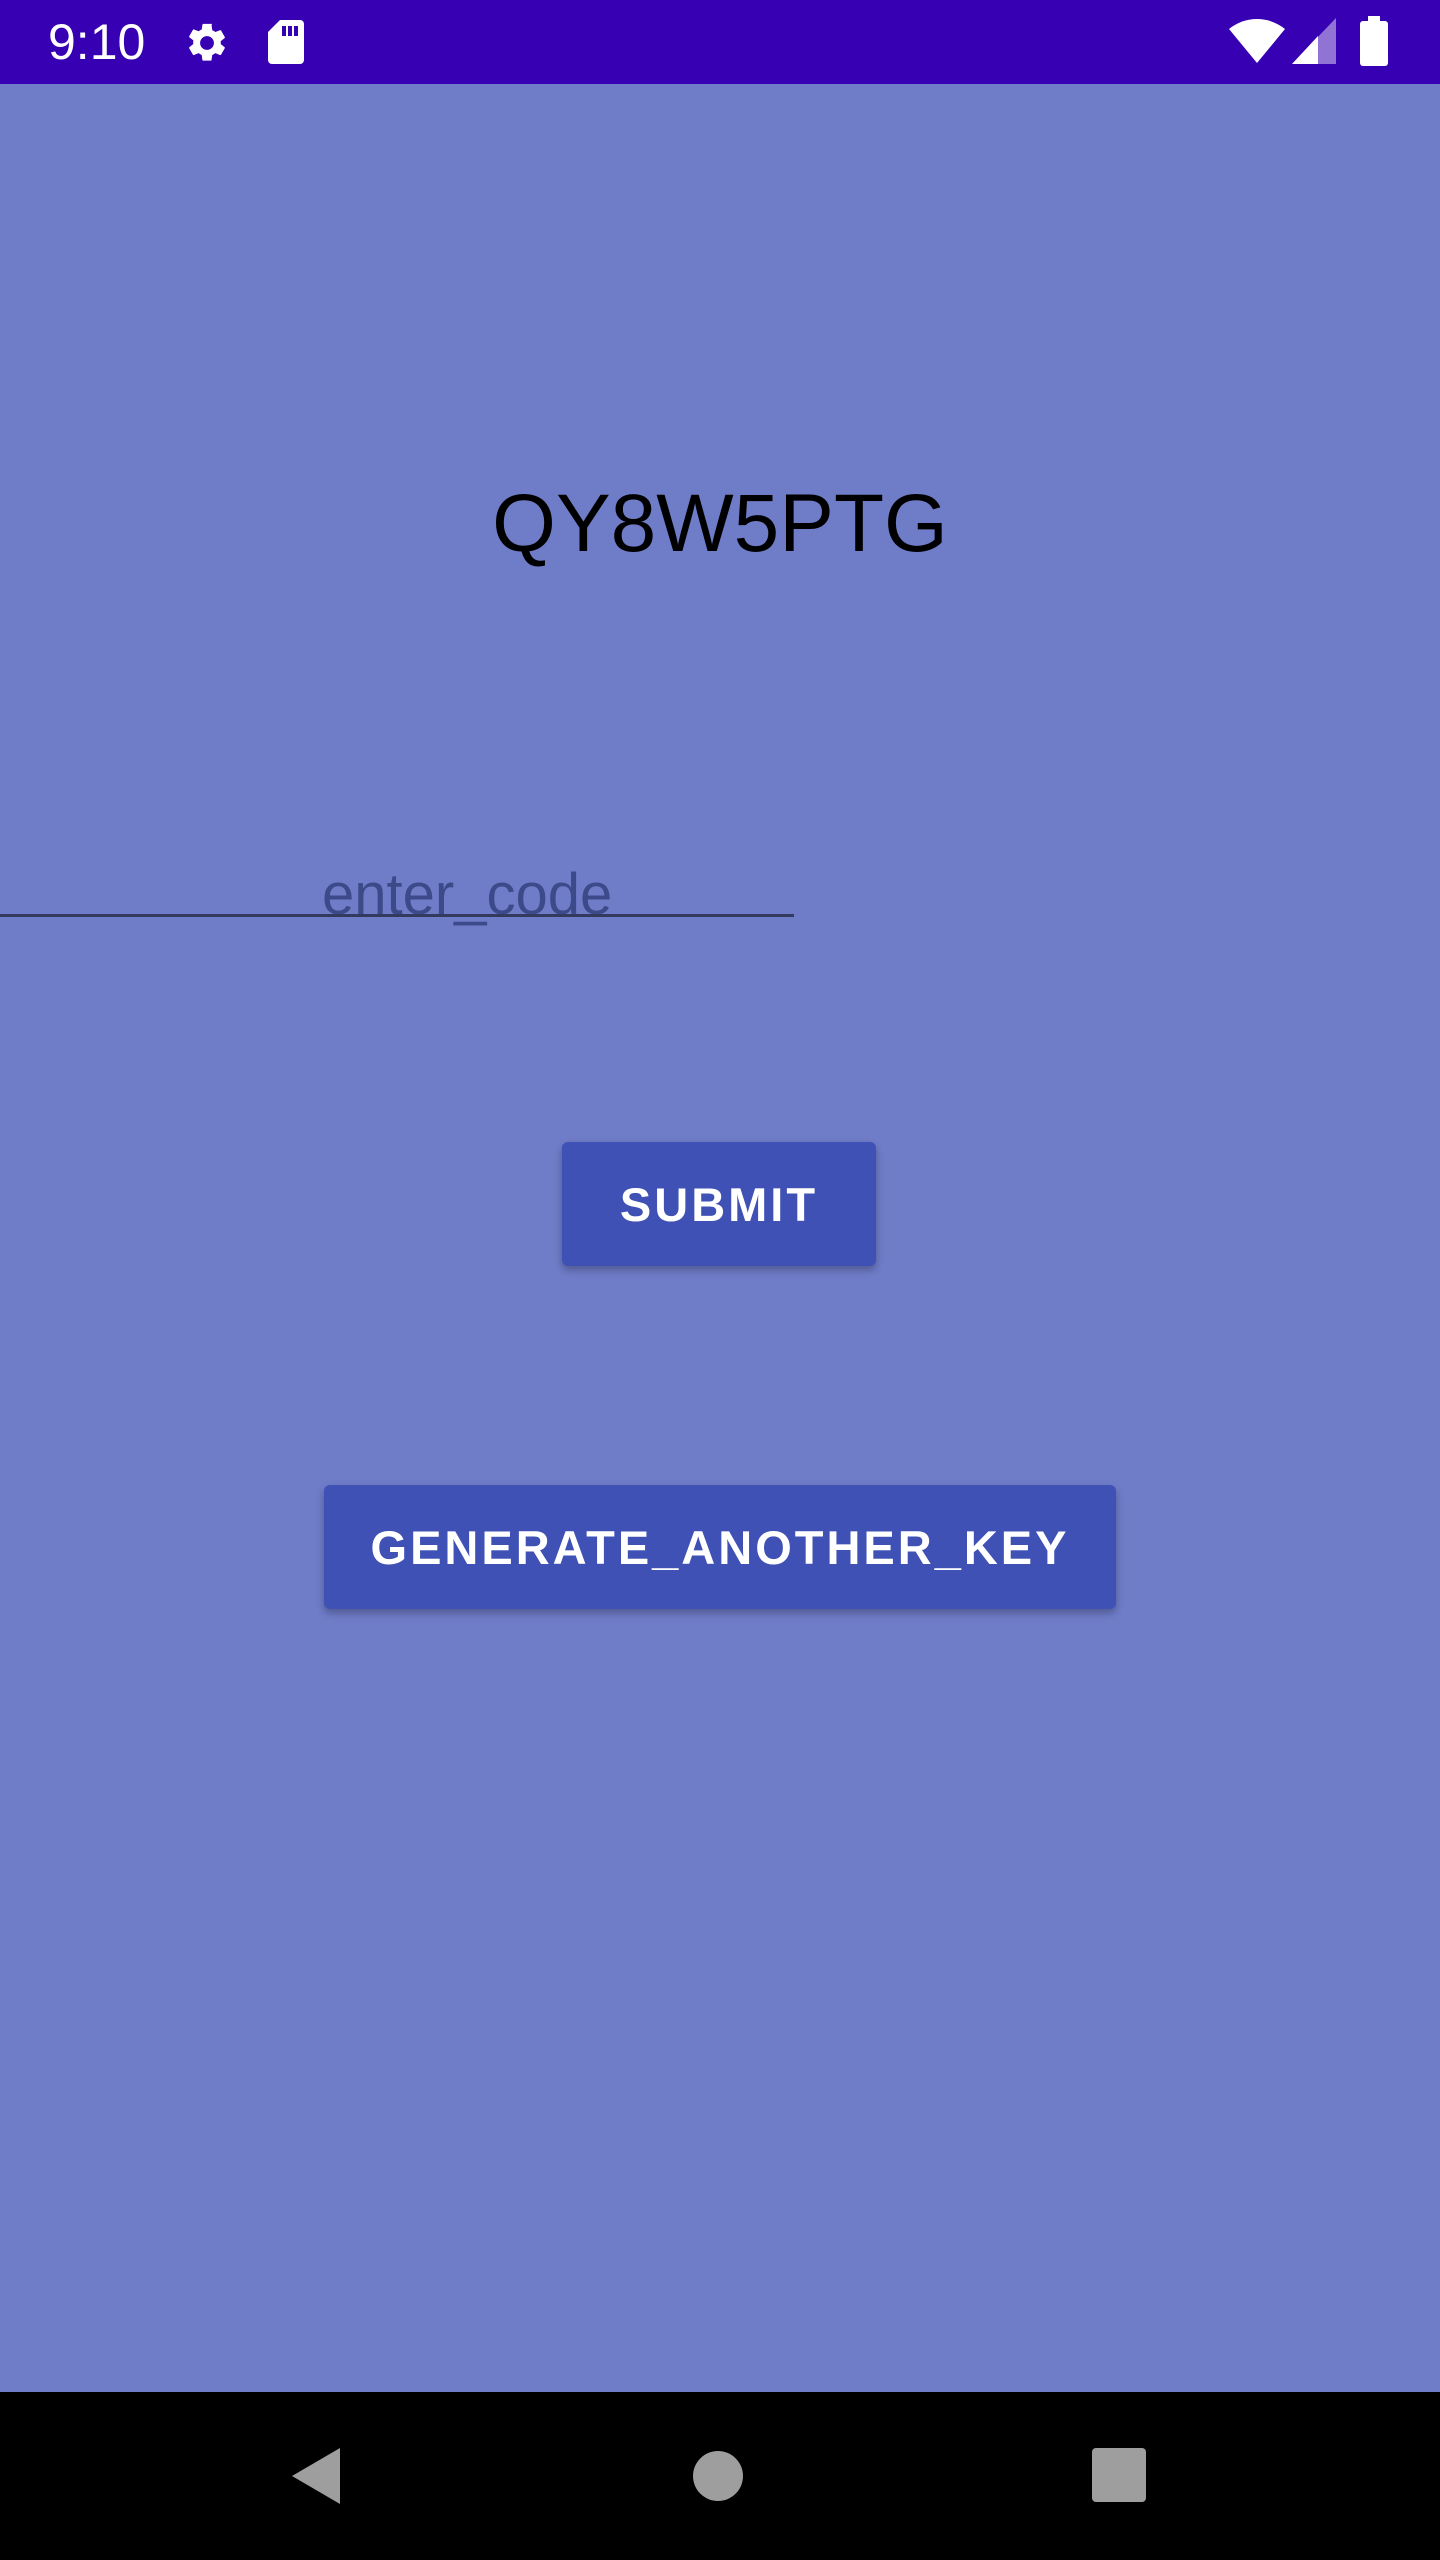 This screenshot has height=2560, width=1440. Describe the element at coordinates (97, 42) in the screenshot. I see `status-time: 9:10` at that location.